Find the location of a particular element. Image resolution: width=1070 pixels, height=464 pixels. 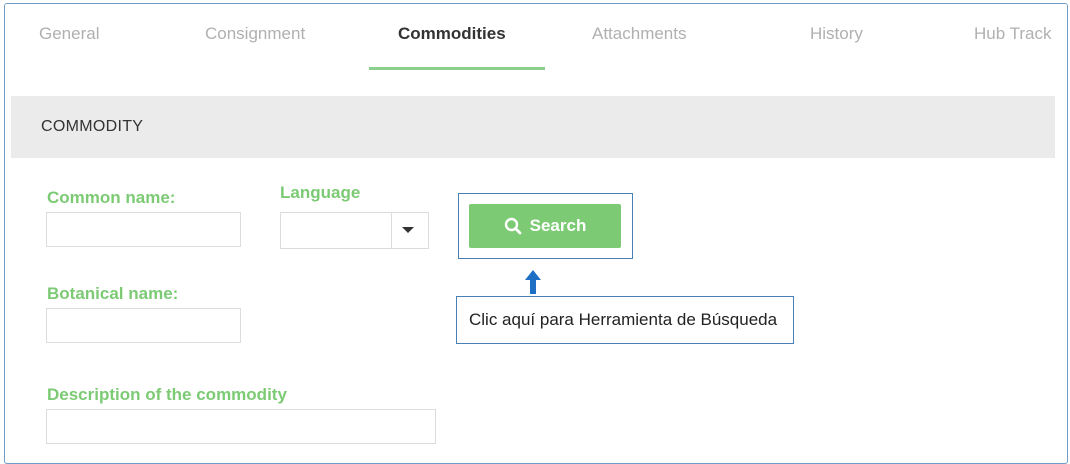

tab-general: General is located at coordinates (69, 34).